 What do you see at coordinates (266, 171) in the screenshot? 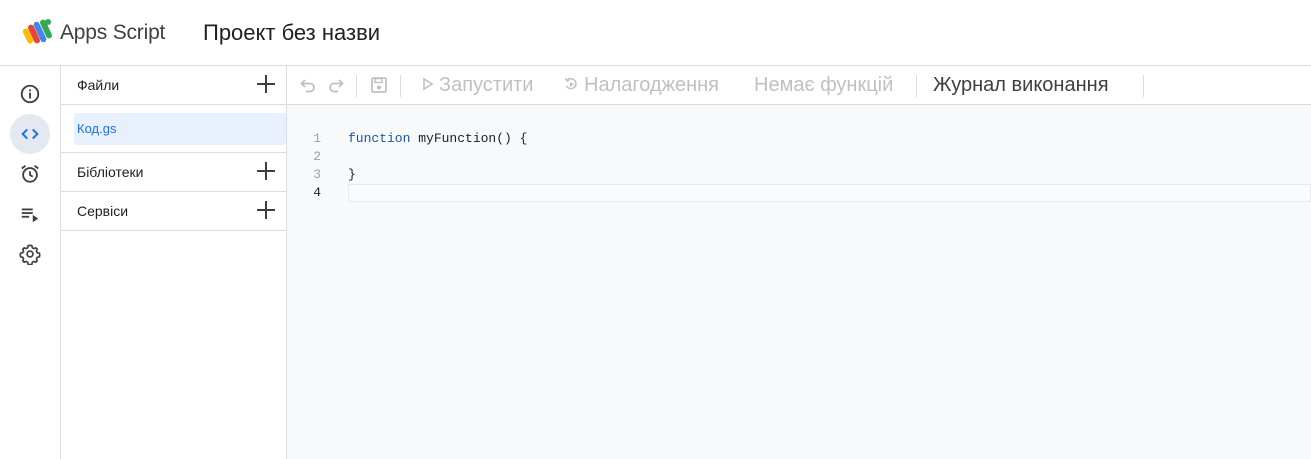
I see `add-library-button` at bounding box center [266, 171].